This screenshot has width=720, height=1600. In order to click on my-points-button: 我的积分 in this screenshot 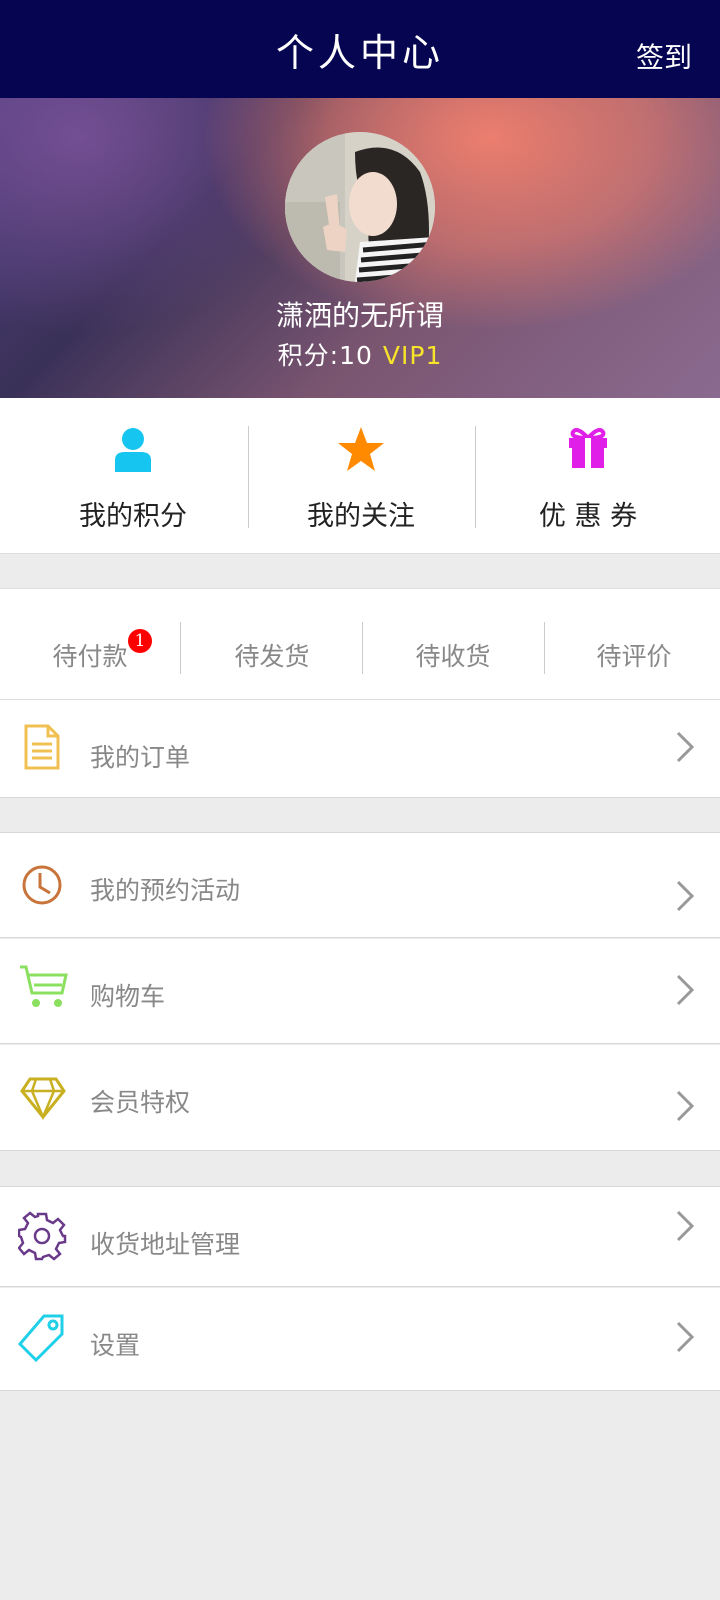, I will do `click(133, 476)`.